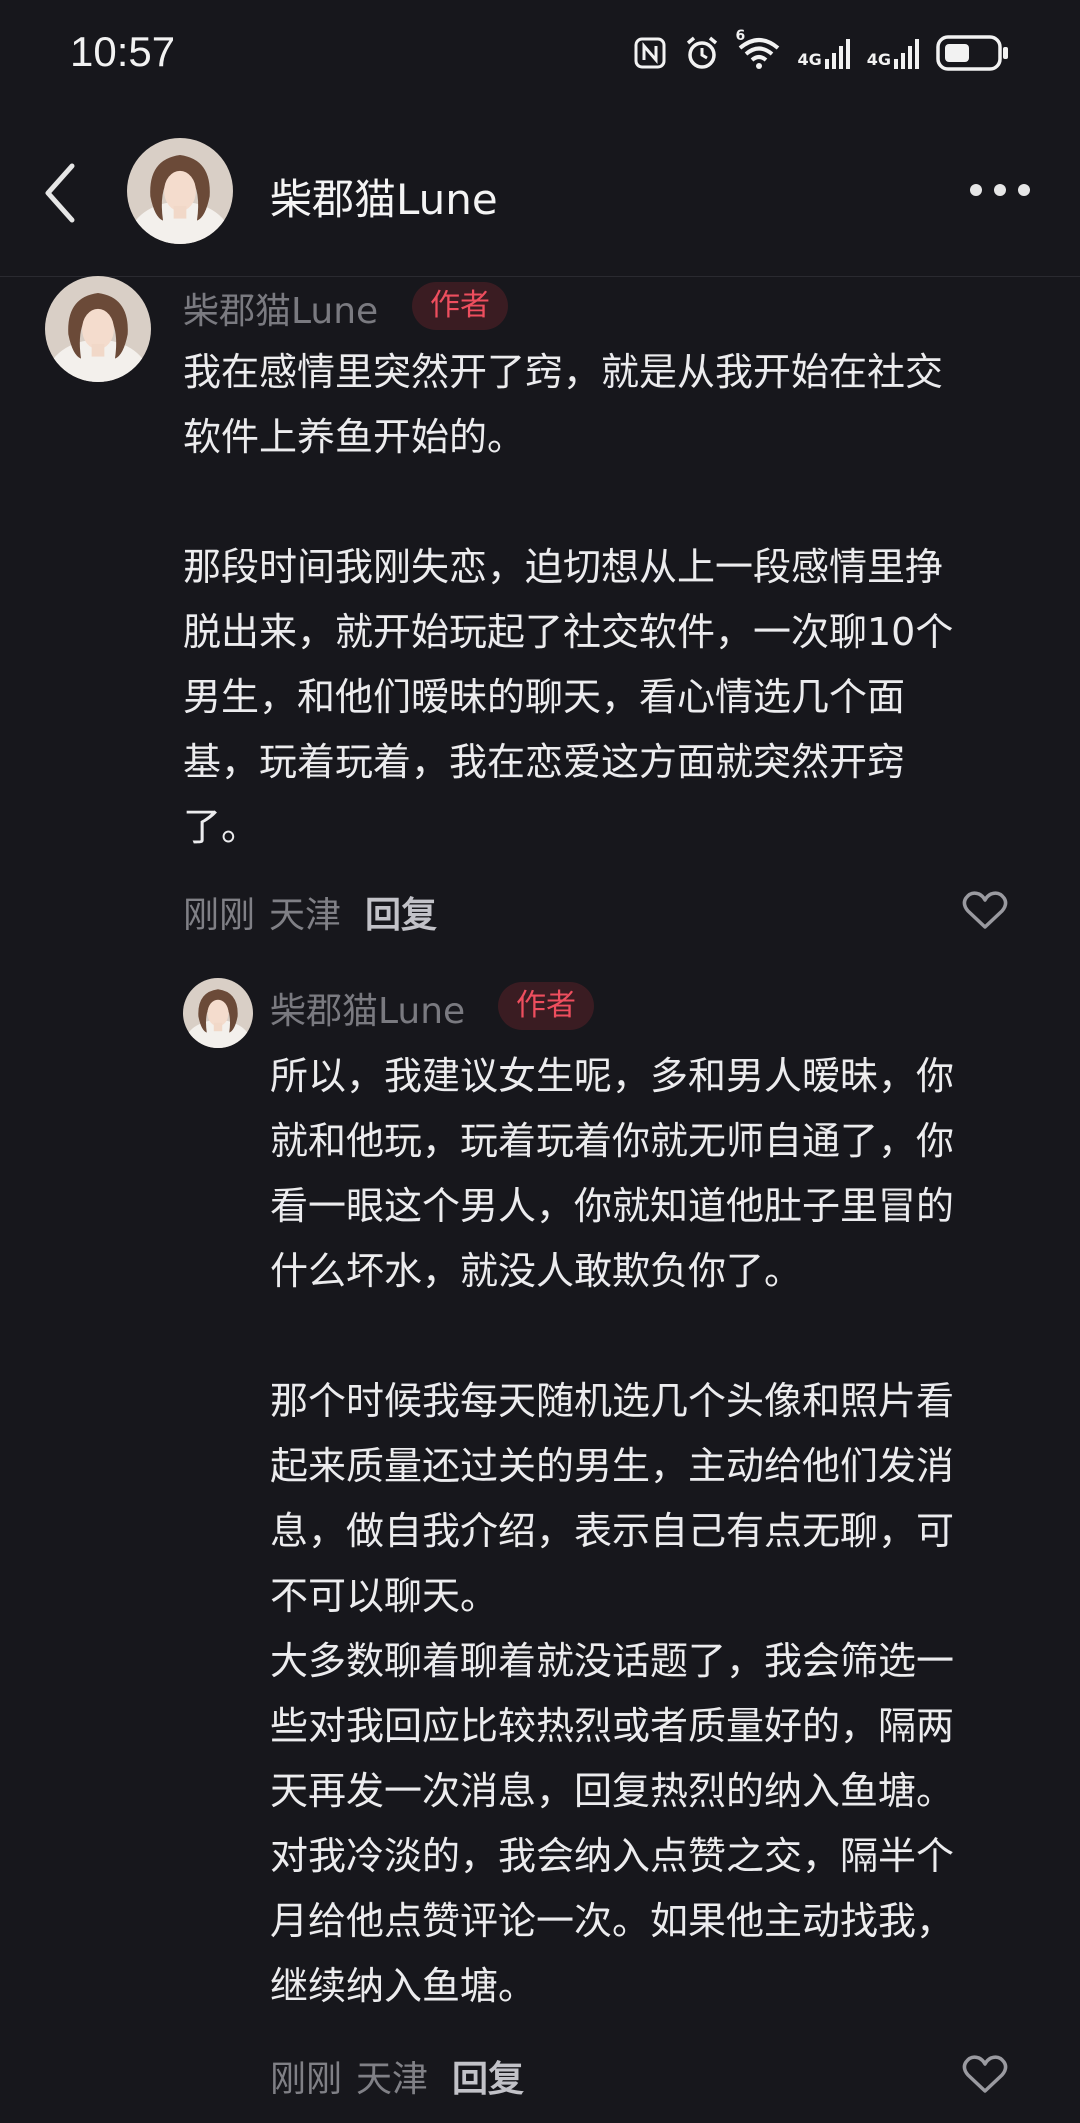 Image resolution: width=1080 pixels, height=2123 pixels. What do you see at coordinates (384, 199) in the screenshot?
I see `header-title: 柴郡猫Lune` at bounding box center [384, 199].